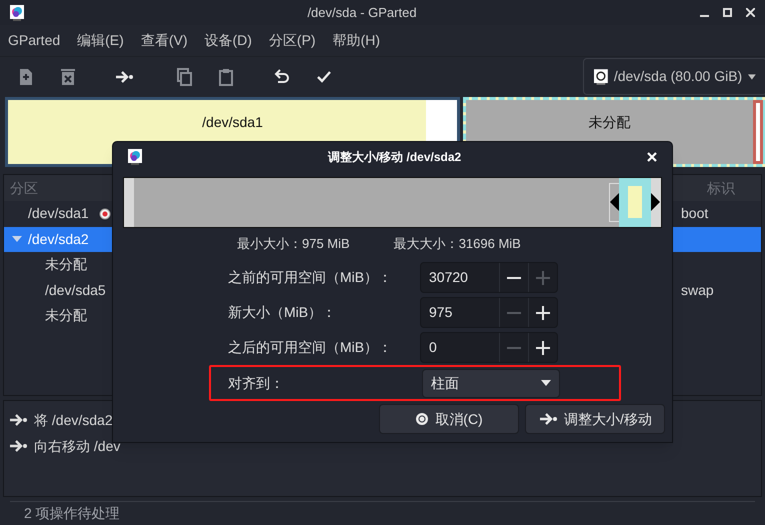 The width and height of the screenshot is (765, 525). What do you see at coordinates (609, 122) in the screenshot?
I see `partition-label: 未分配` at bounding box center [609, 122].